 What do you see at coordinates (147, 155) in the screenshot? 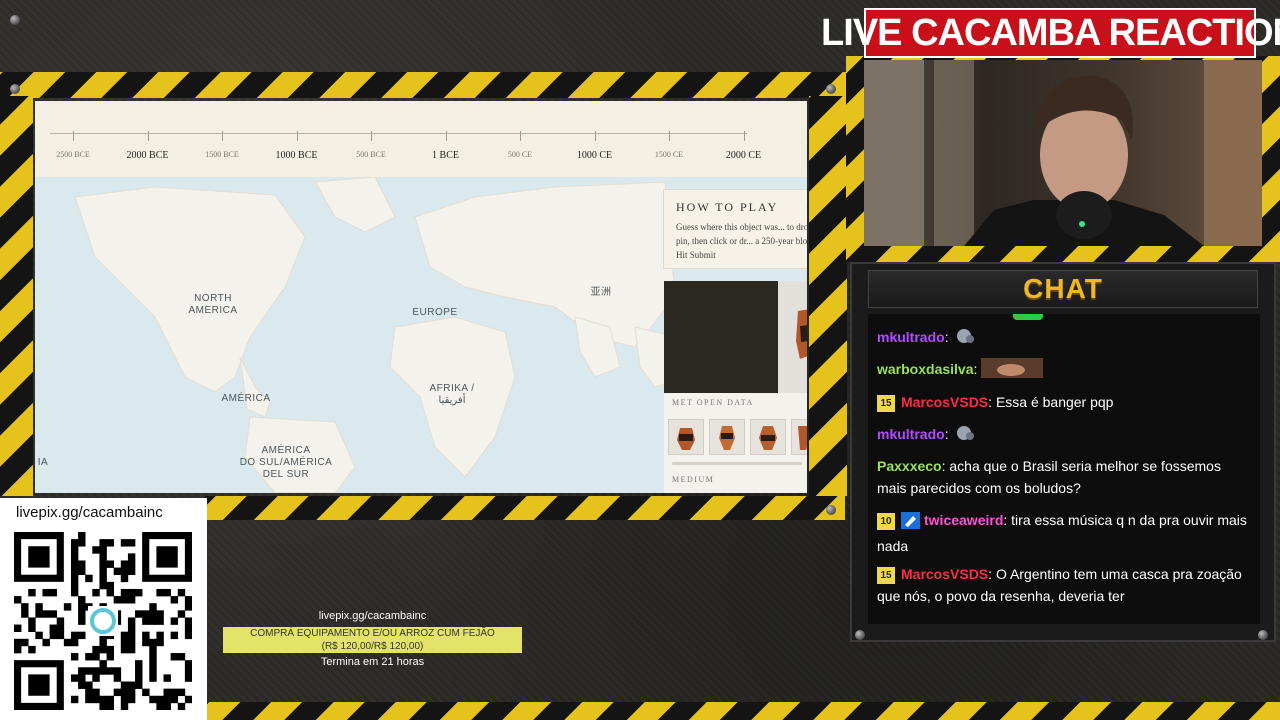
I see `timeline-label: 2000 BCE` at bounding box center [147, 155].